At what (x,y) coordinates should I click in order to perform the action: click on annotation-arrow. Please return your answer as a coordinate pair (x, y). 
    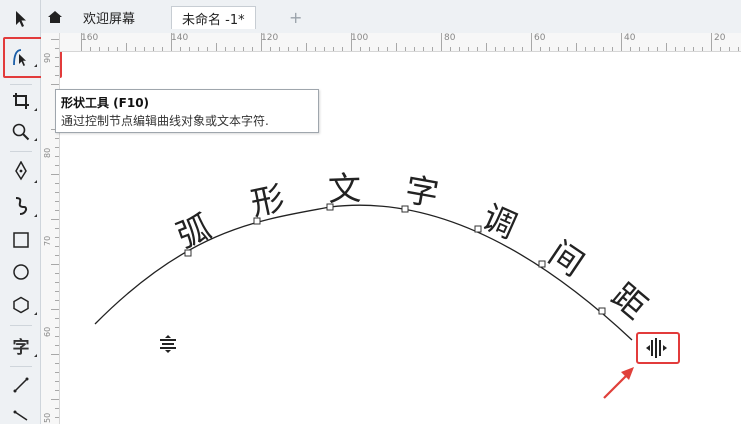
    Looking at the image, I should click on (618, 383).